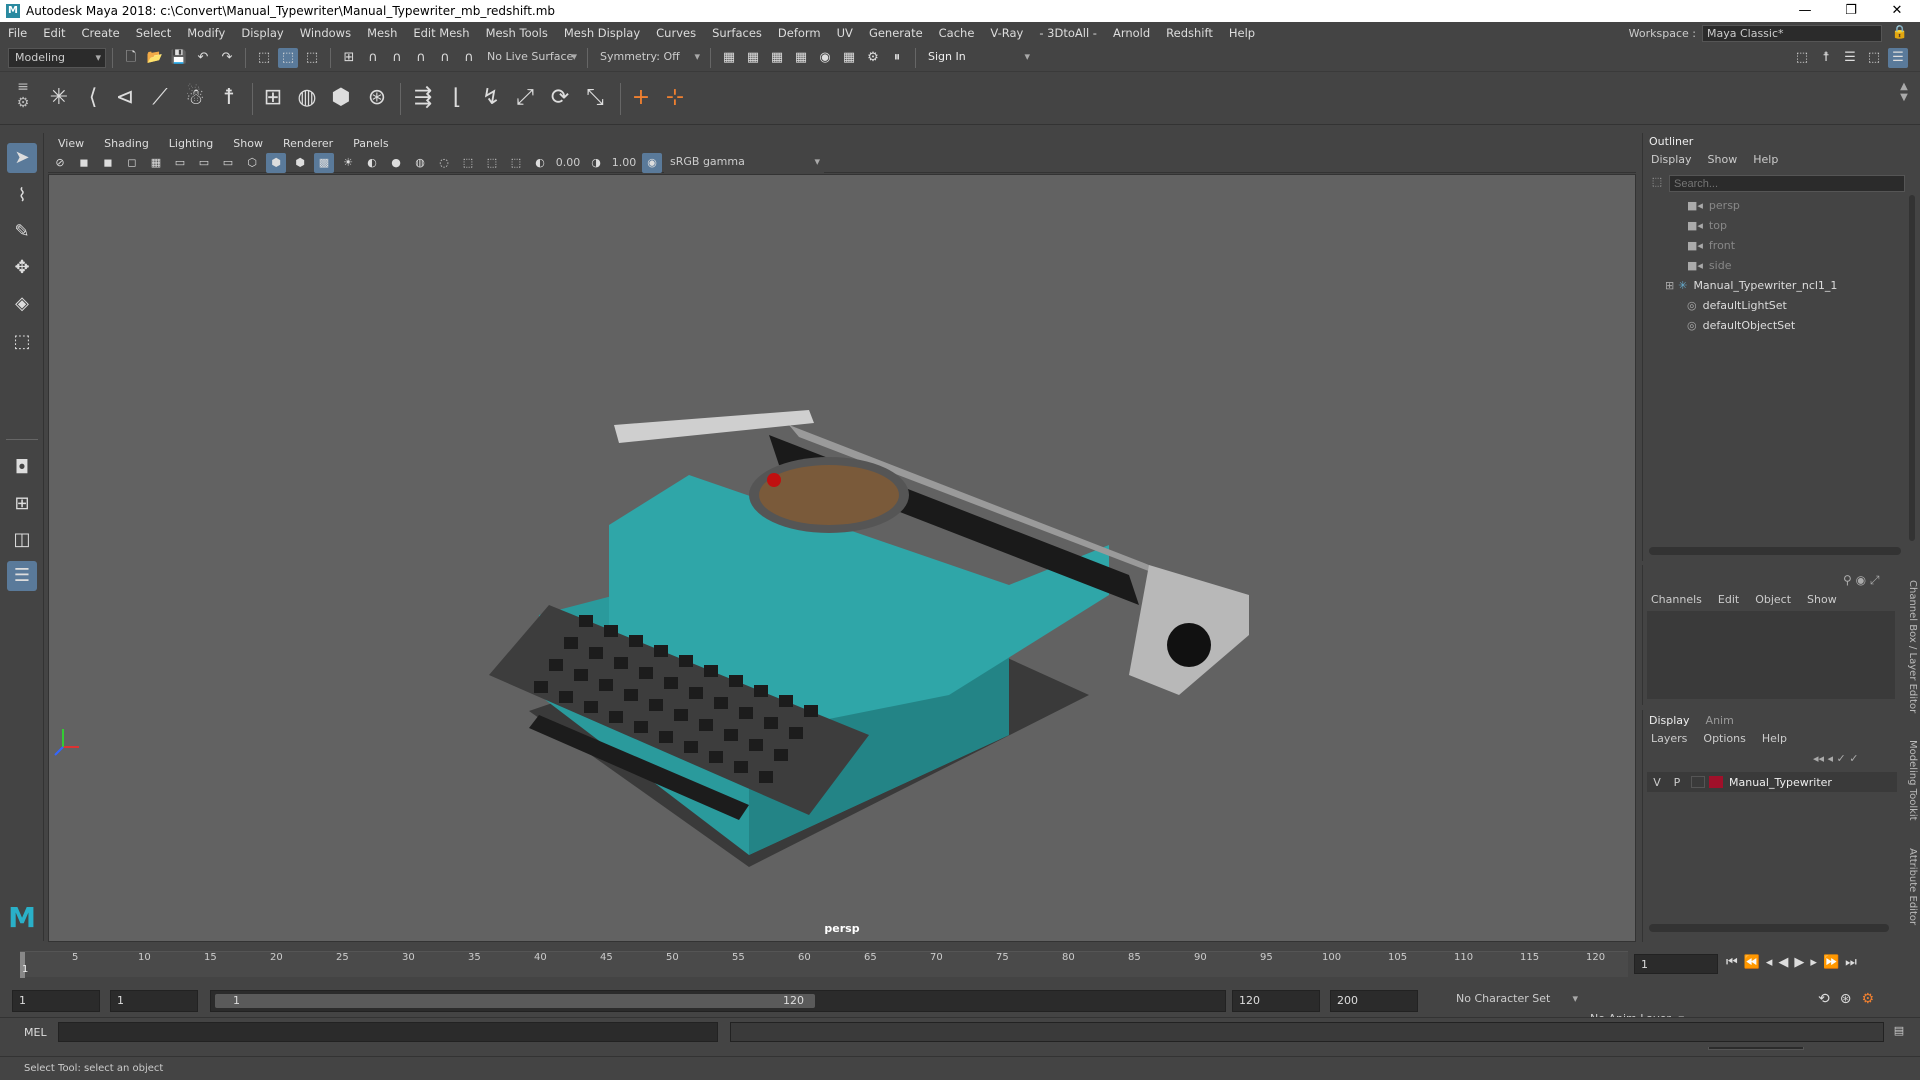 This screenshot has height=1080, width=1920. Describe the element at coordinates (349, 58) in the screenshot. I see `snap-grid-icon: ⊞` at that location.